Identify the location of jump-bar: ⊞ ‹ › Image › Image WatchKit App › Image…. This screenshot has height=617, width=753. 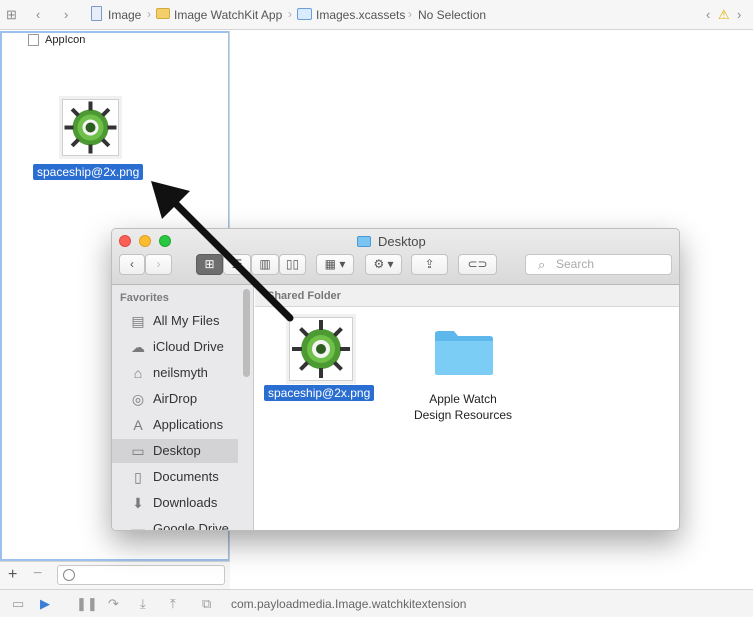
(376, 15).